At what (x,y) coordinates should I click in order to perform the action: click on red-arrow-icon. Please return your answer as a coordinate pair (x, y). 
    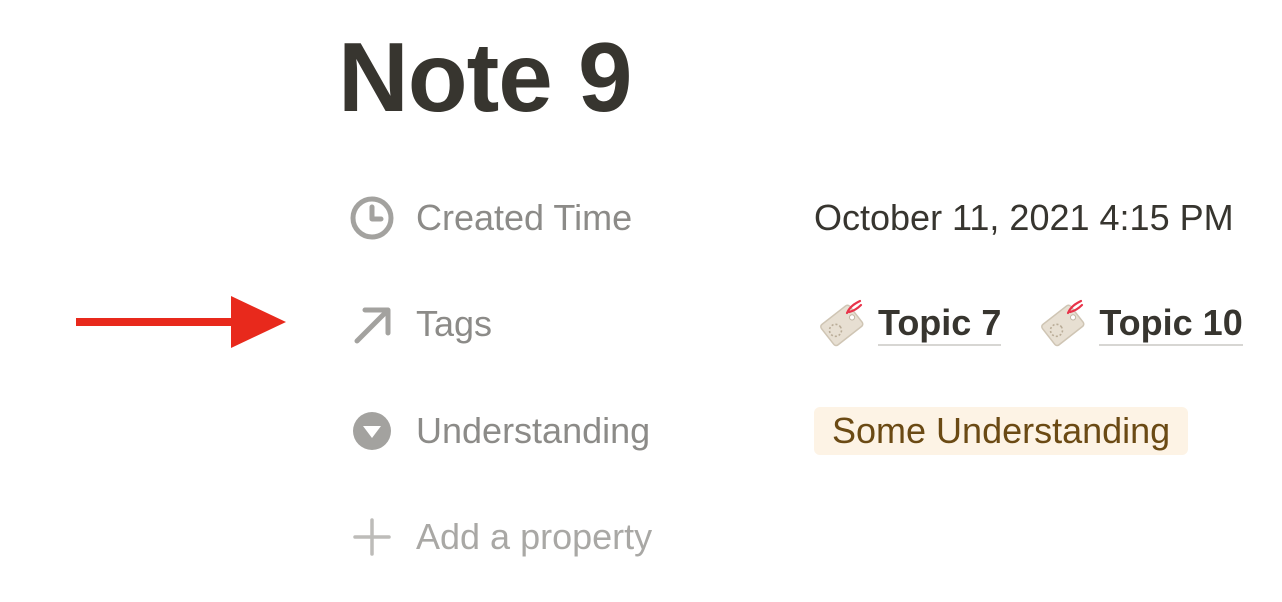
    Looking at the image, I should click on (181, 322).